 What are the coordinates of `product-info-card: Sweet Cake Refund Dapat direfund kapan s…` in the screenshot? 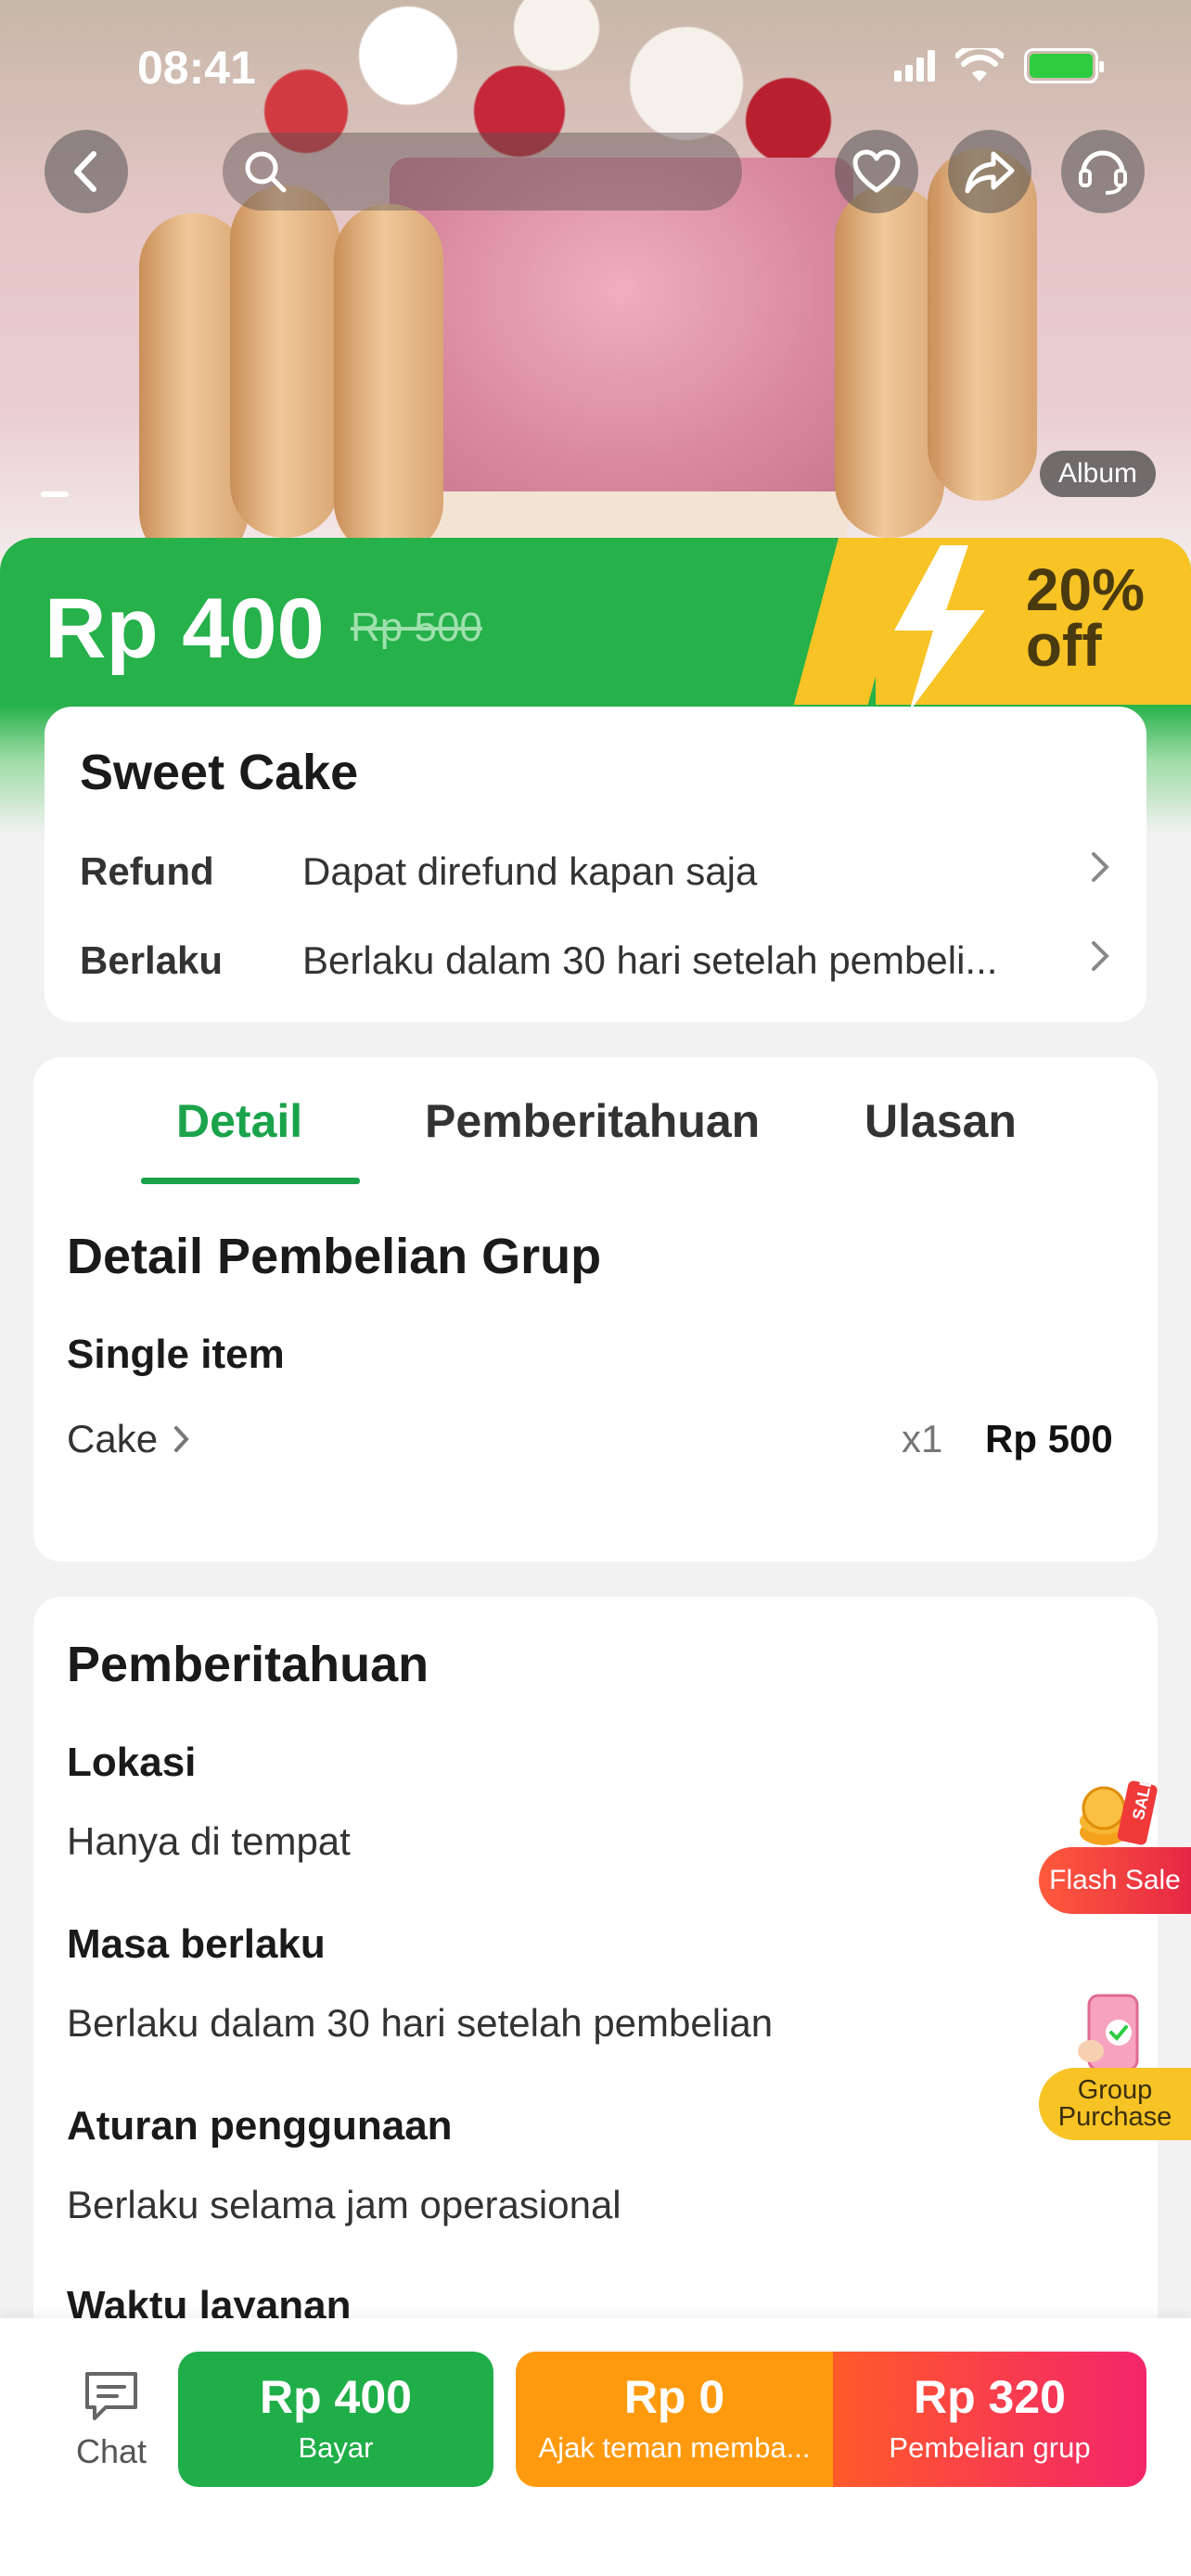 It's located at (595, 864).